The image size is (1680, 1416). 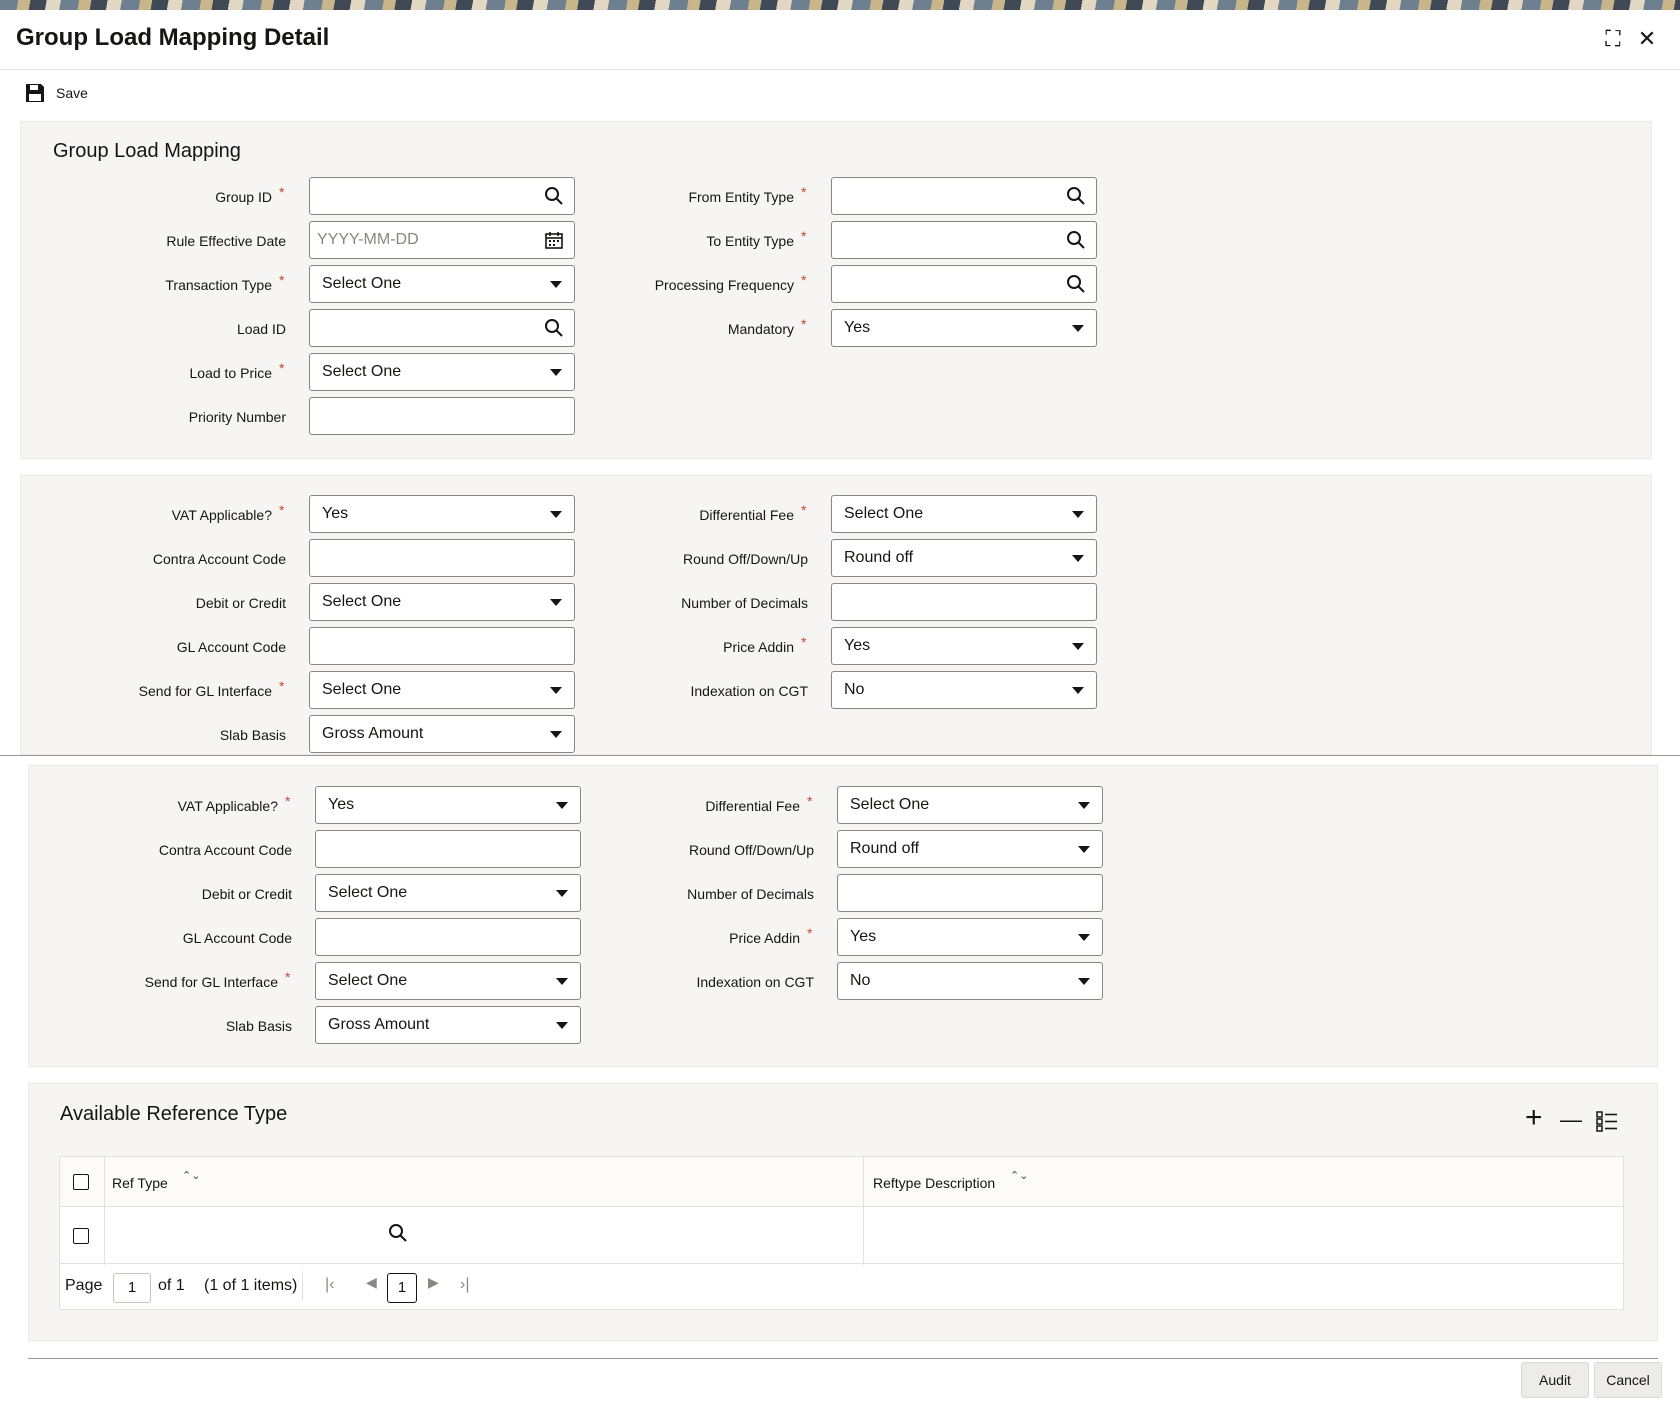 What do you see at coordinates (964, 284) in the screenshot?
I see `processing-frequency-input` at bounding box center [964, 284].